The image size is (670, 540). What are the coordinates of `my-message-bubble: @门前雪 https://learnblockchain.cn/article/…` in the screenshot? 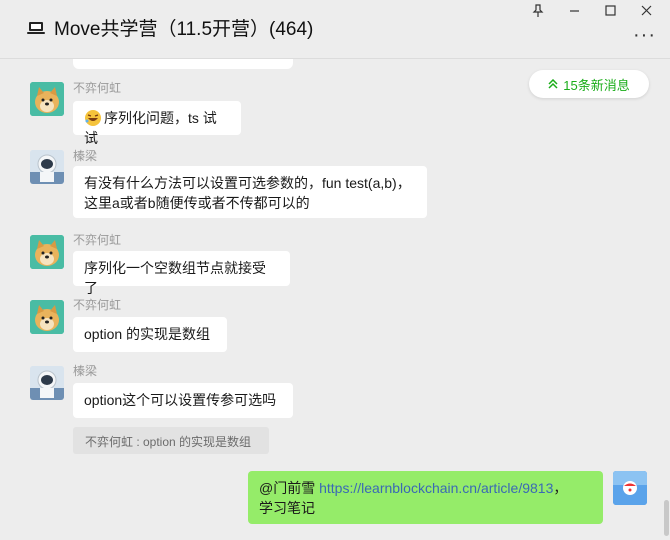 It's located at (425, 497).